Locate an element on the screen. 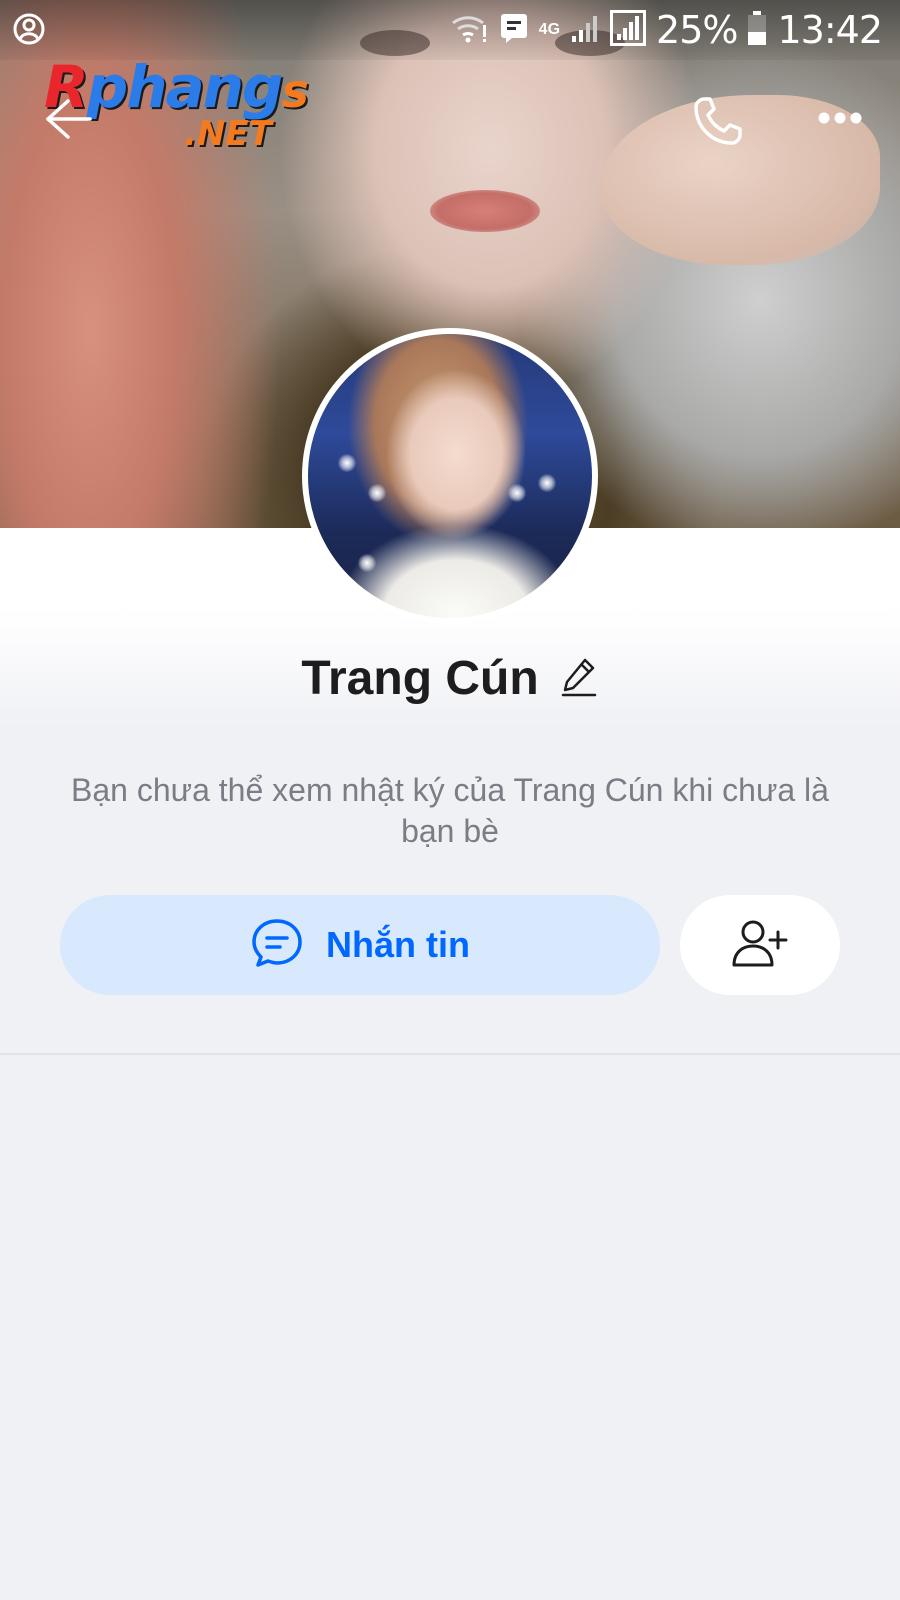 The image size is (900, 1600). phone-icon is located at coordinates (718, 123).